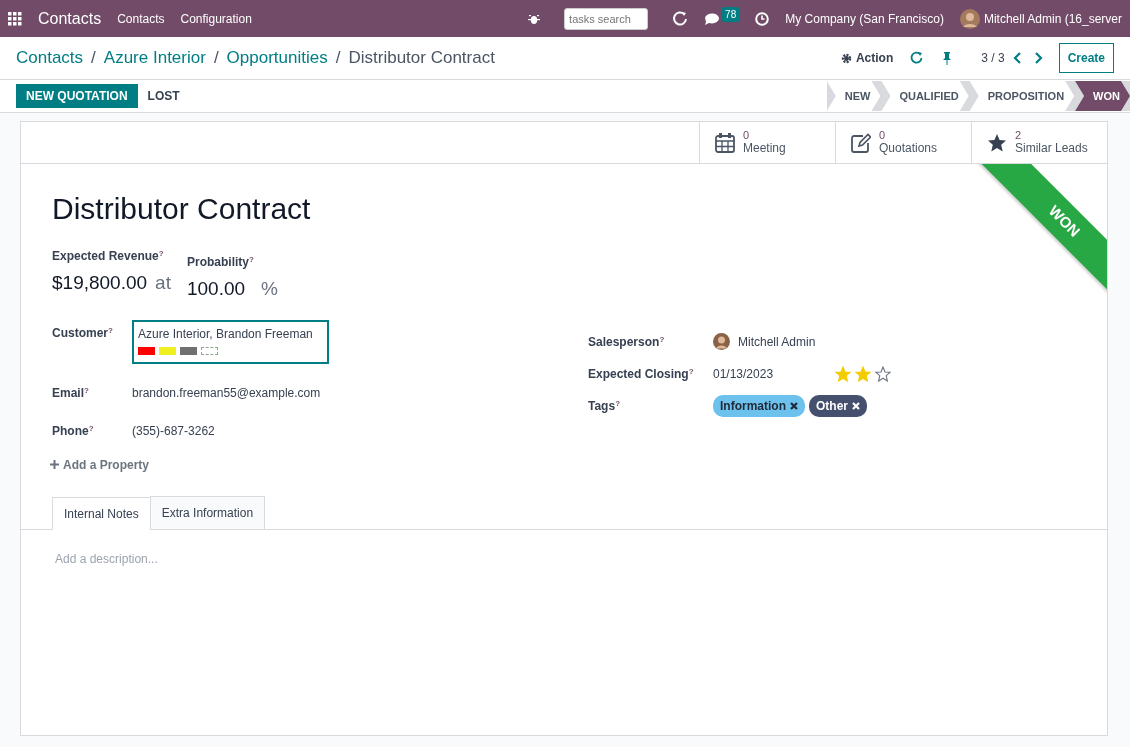 Image resolution: width=1130 pixels, height=747 pixels. I want to click on lost-button: LOST, so click(163, 96).